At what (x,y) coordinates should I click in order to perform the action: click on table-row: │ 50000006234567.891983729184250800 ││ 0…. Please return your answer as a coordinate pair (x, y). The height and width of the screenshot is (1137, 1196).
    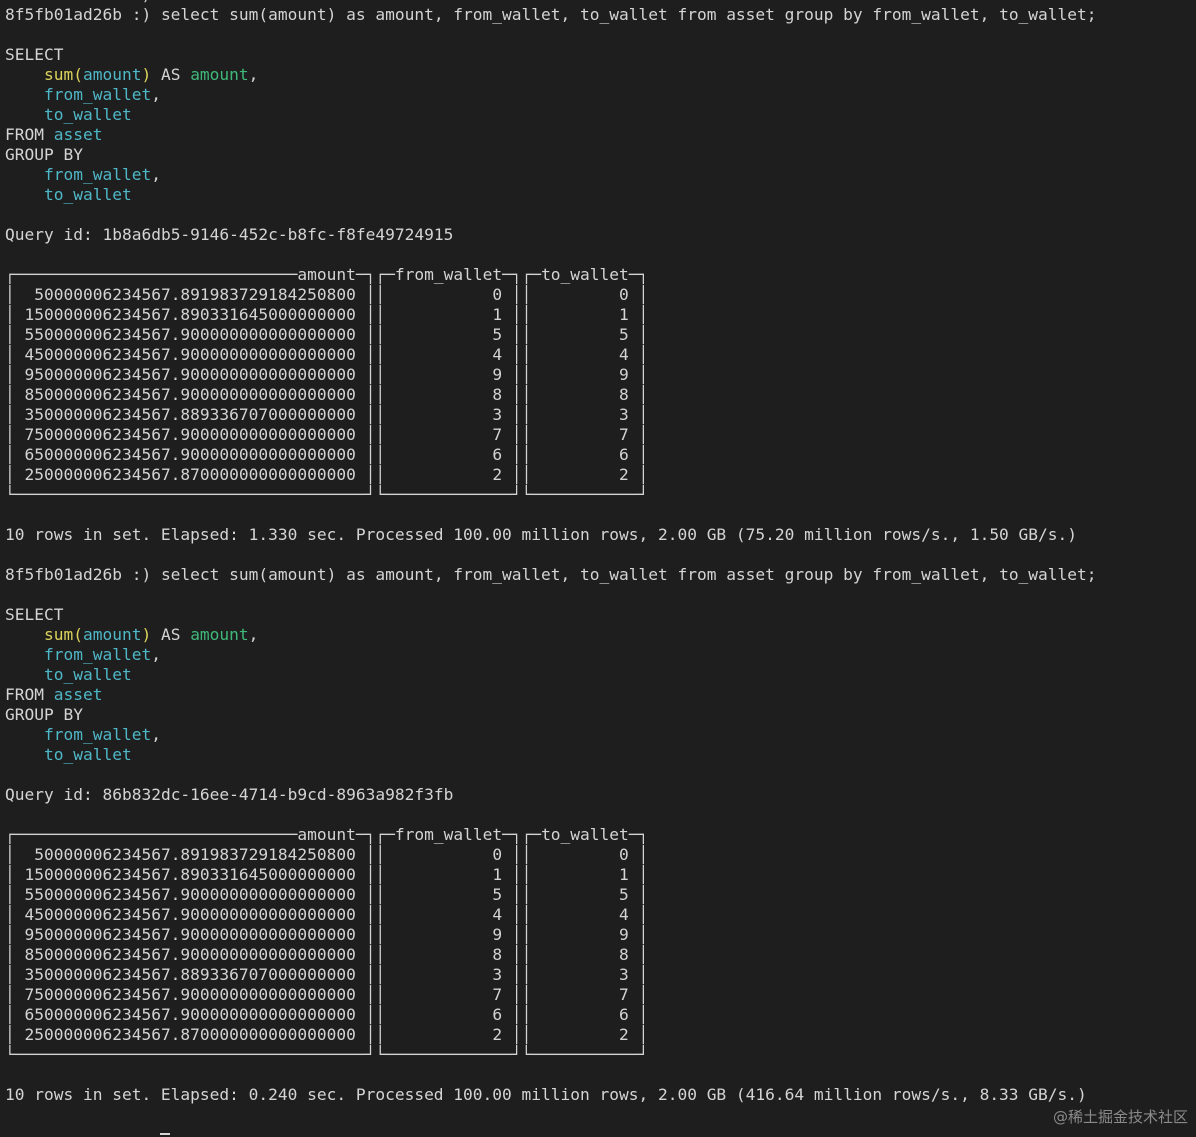
    Looking at the image, I should click on (327, 294).